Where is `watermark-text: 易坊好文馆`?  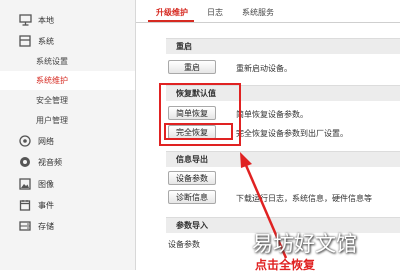 watermark-text: 易坊好文馆 is located at coordinates (304, 244).